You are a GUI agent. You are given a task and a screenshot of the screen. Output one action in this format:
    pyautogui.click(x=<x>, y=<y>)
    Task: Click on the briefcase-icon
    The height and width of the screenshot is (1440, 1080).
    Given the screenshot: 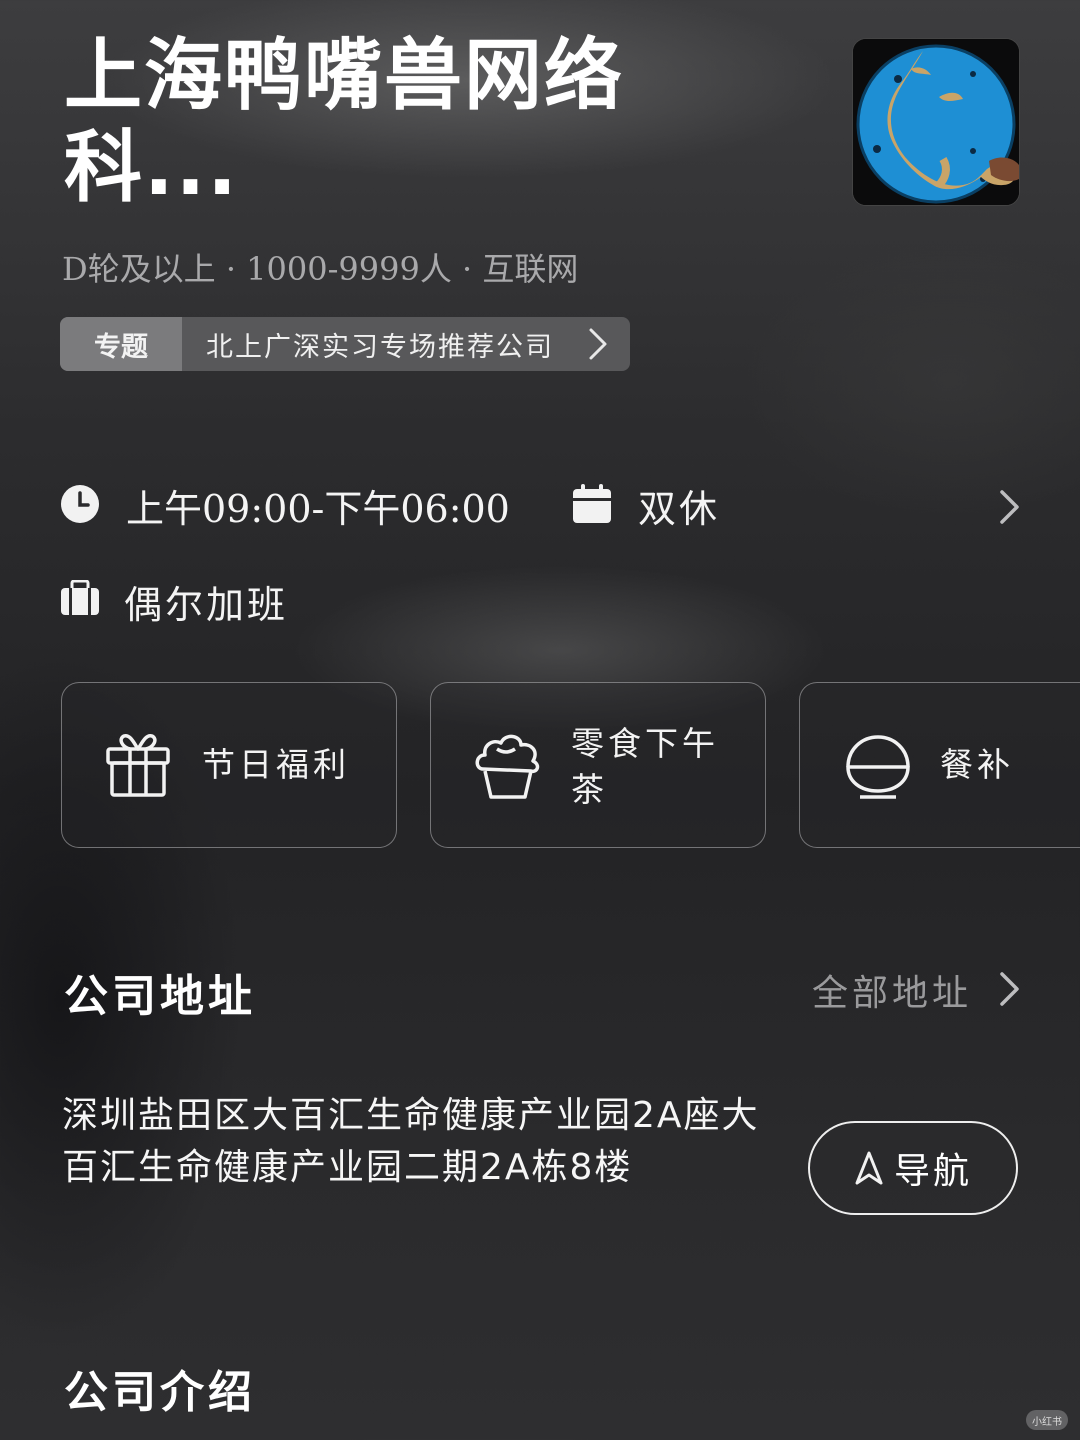 What is the action you would take?
    pyautogui.click(x=80, y=597)
    